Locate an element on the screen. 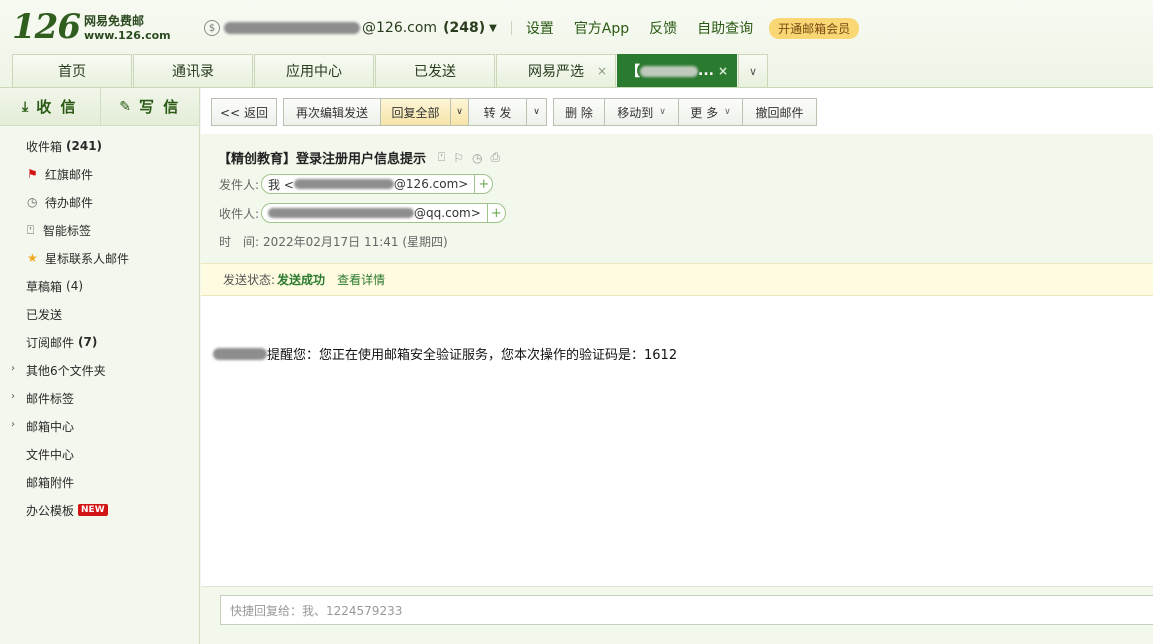 Image resolution: width=1153 pixels, height=644 pixels. tab-current-mail: 【... × is located at coordinates (677, 70).